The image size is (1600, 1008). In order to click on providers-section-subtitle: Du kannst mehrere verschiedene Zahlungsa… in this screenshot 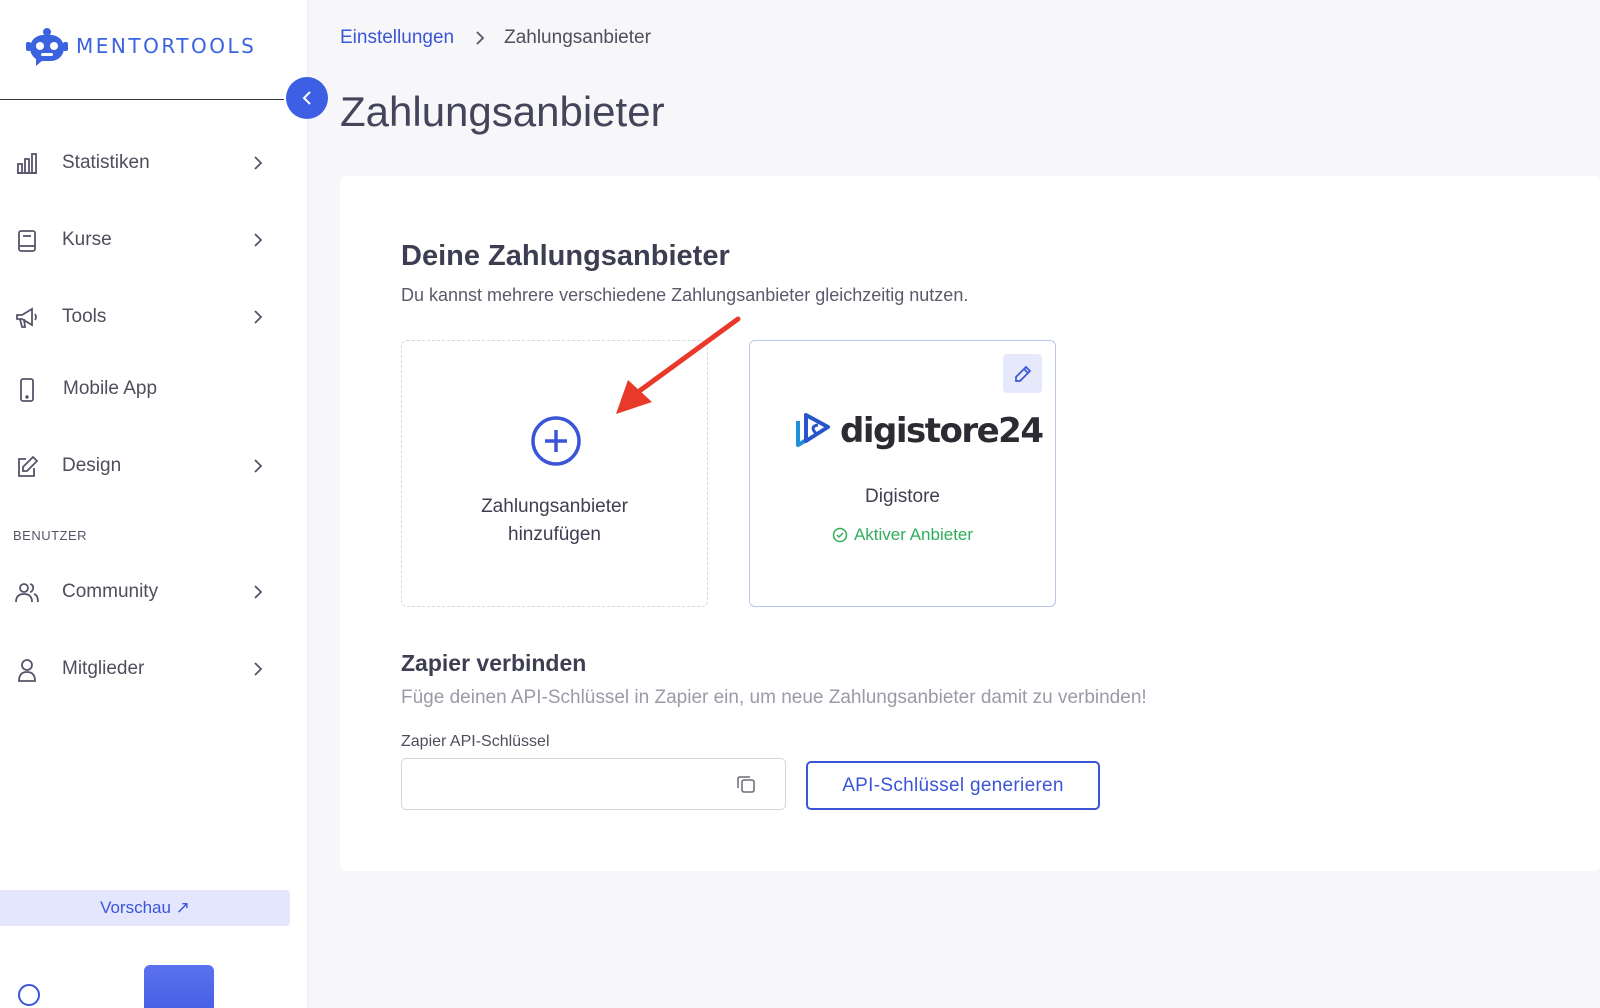, I will do `click(685, 295)`.